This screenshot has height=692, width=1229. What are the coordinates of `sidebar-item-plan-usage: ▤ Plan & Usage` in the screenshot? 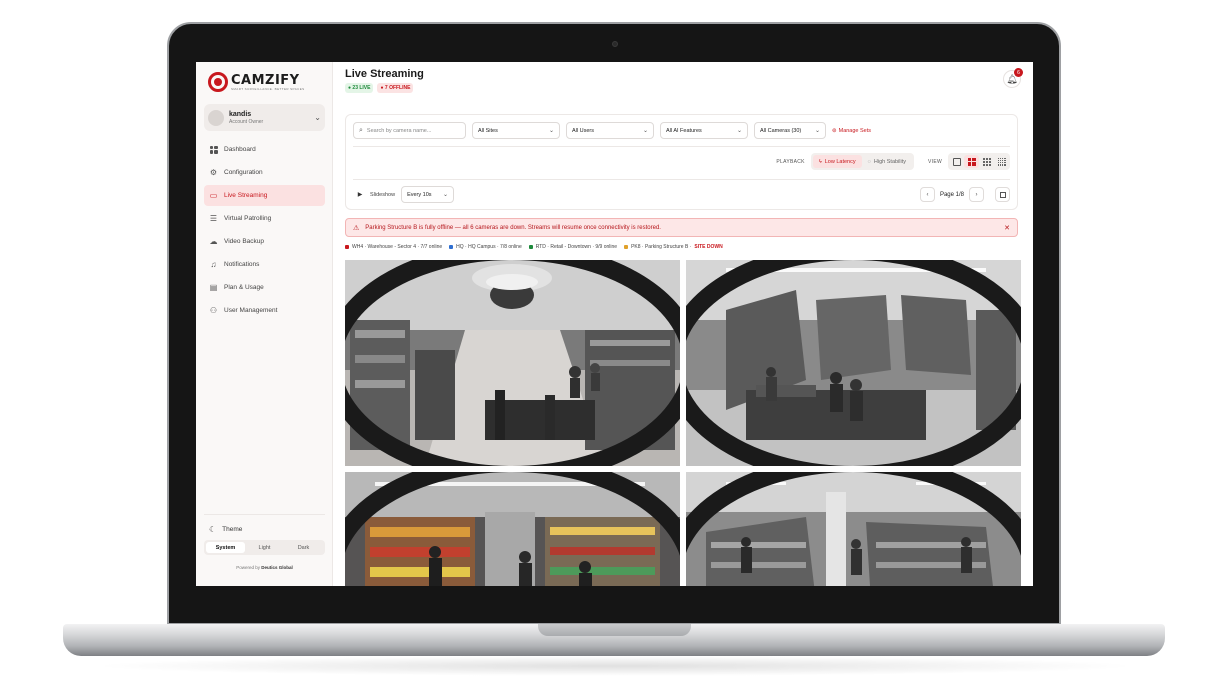 It's located at (264, 287).